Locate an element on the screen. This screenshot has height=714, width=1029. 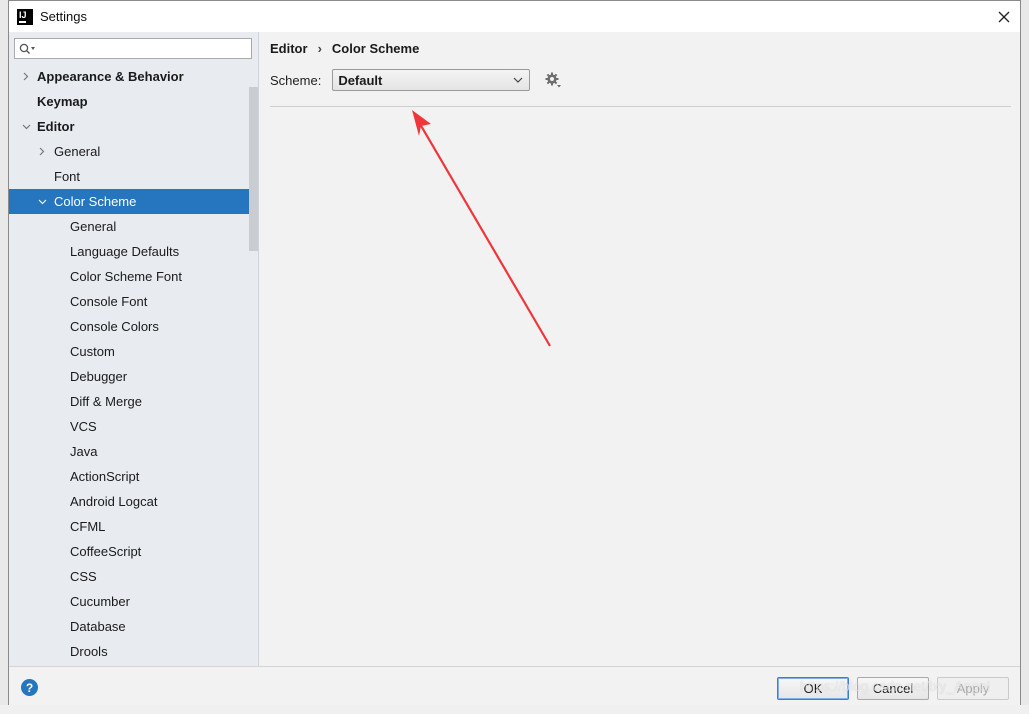
tree-item: Android Logcat is located at coordinates (129, 501).